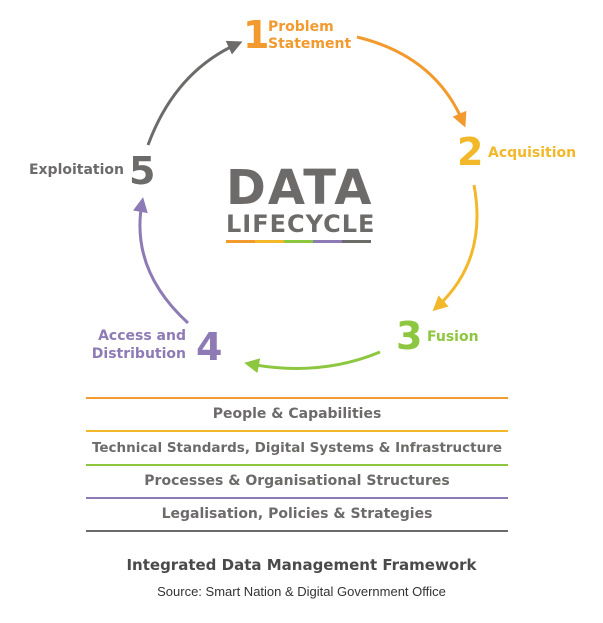 This screenshot has width=603, height=623. What do you see at coordinates (256, 35) in the screenshot?
I see `stage-1-number: 1` at bounding box center [256, 35].